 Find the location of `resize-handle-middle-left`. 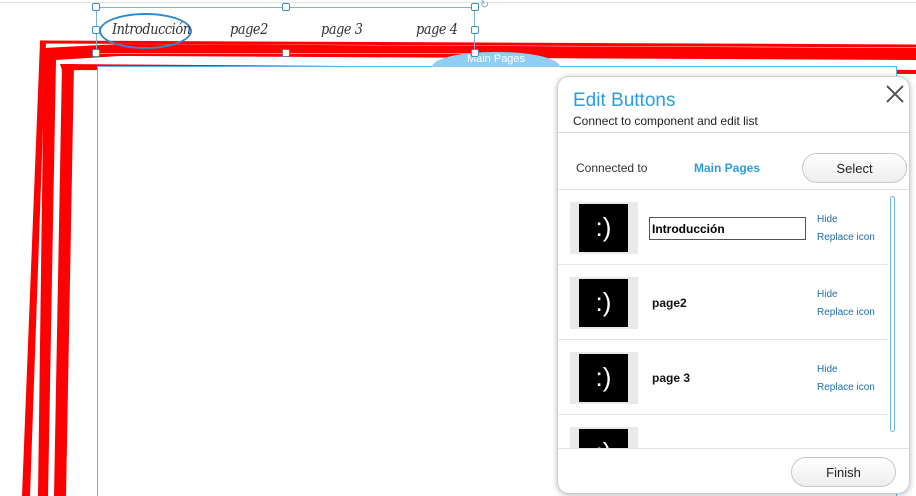

resize-handle-middle-left is located at coordinates (96, 30).